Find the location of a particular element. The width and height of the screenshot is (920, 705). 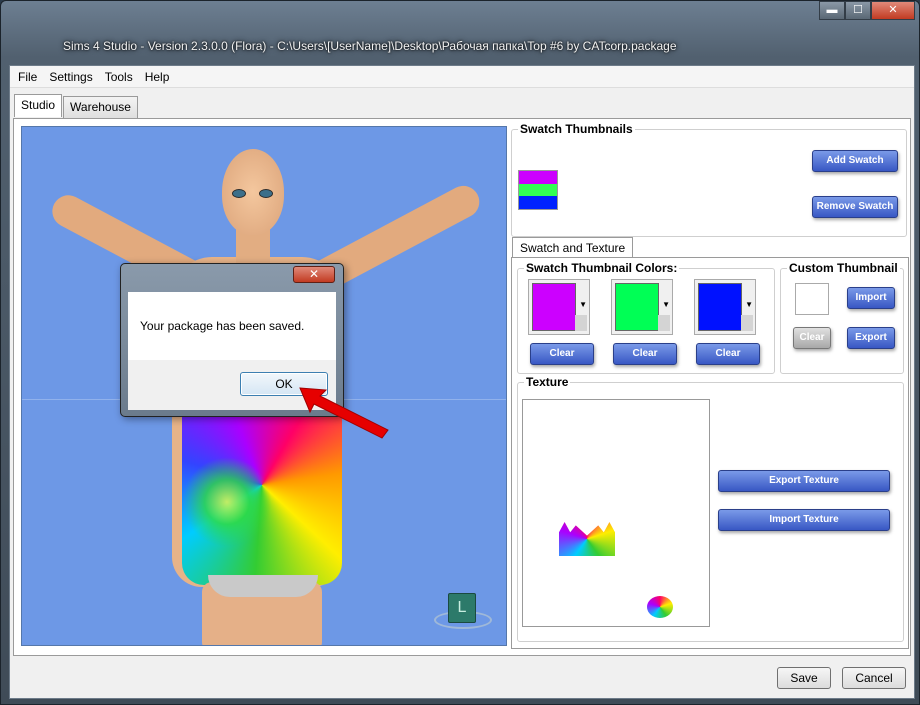

save-button: Save is located at coordinates (804, 678).